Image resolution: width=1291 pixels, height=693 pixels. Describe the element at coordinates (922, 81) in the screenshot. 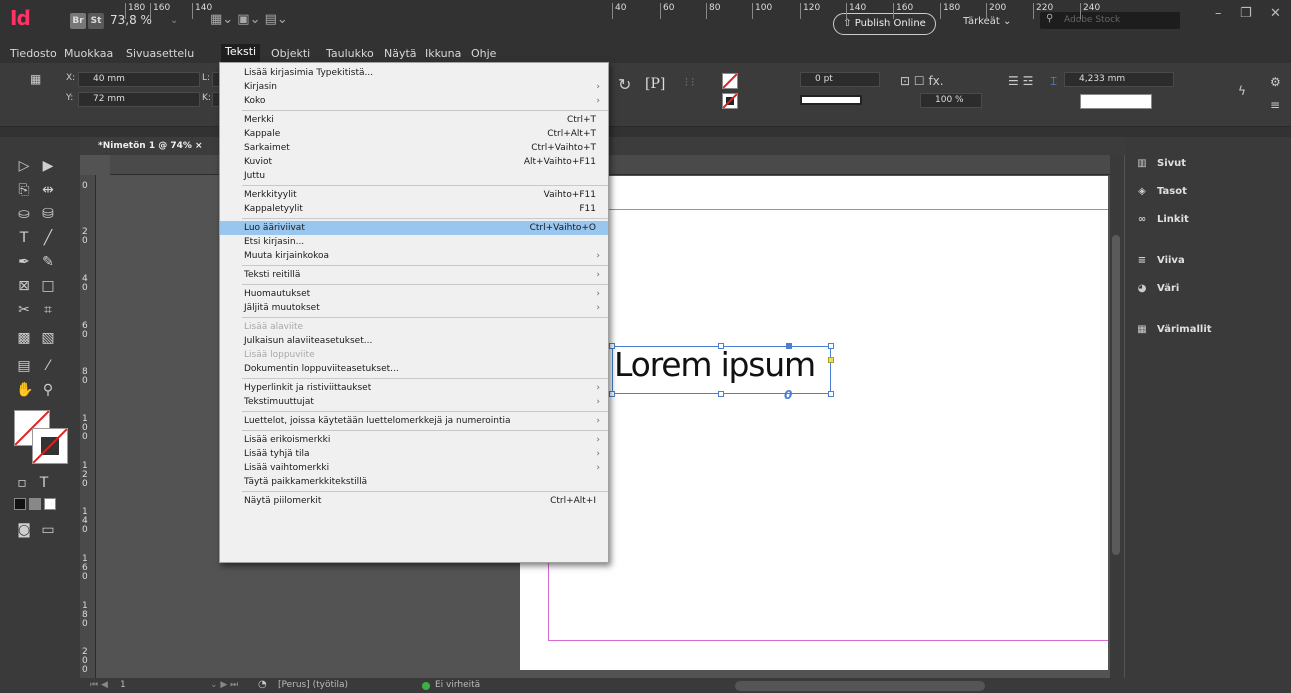

I see `frame-fitting-icons: ⊡ ☐ fx.` at that location.